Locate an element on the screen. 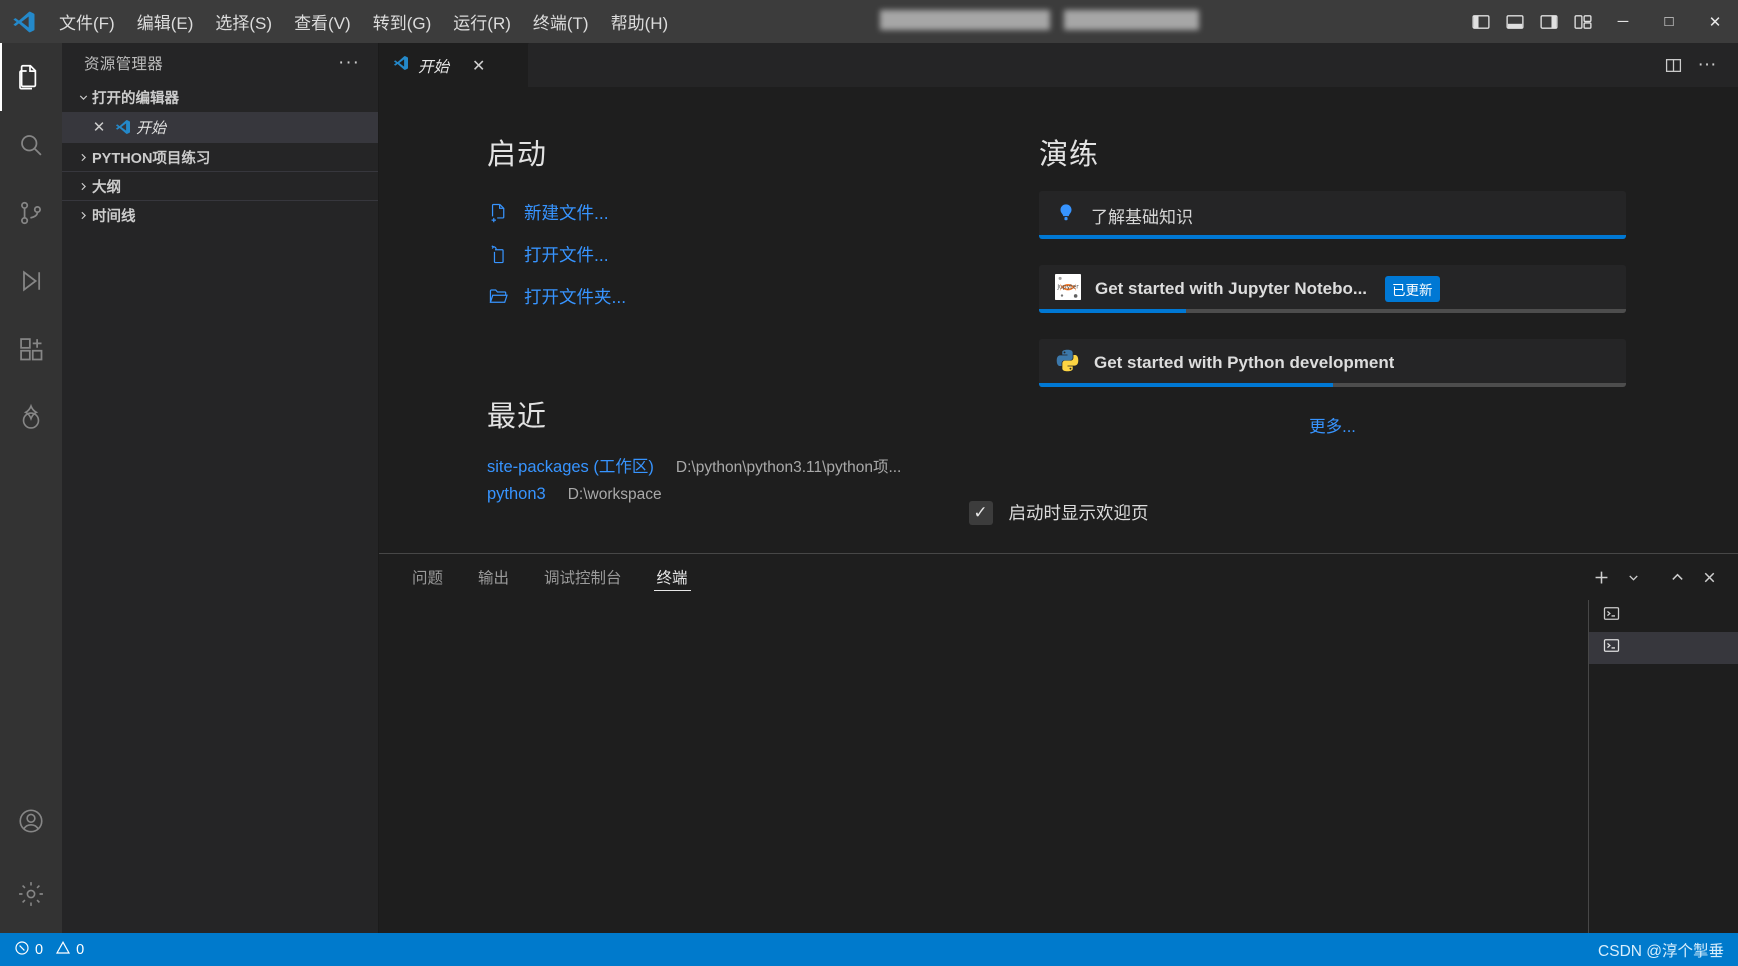  walkthrough-python: Get started with Python development is located at coordinates (1332, 363).